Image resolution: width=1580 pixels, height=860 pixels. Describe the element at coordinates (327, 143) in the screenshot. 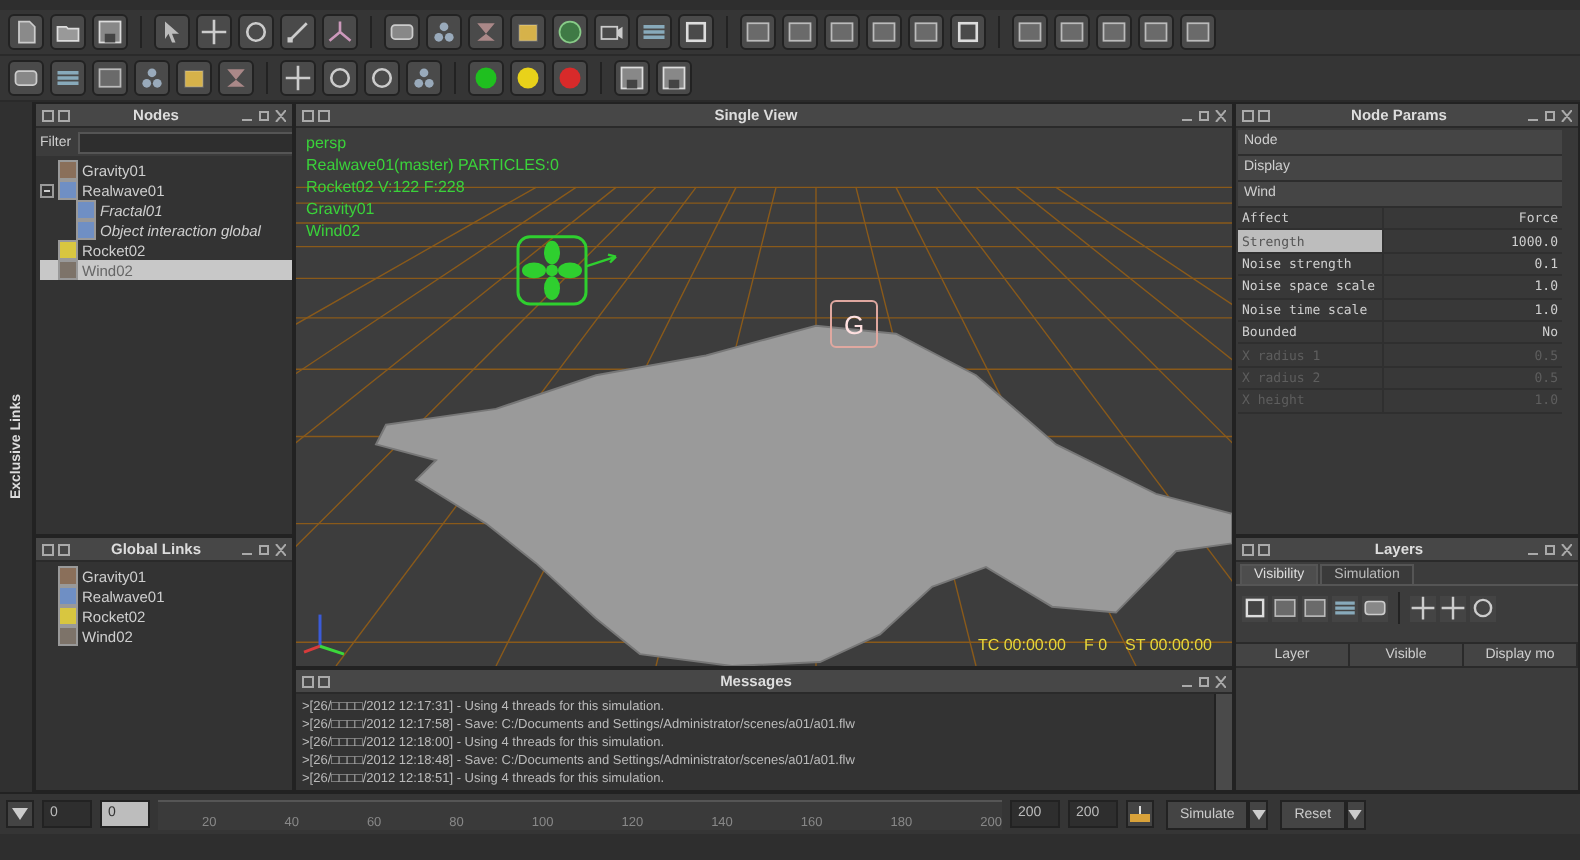

I see `viewport-info-text: persp` at that location.